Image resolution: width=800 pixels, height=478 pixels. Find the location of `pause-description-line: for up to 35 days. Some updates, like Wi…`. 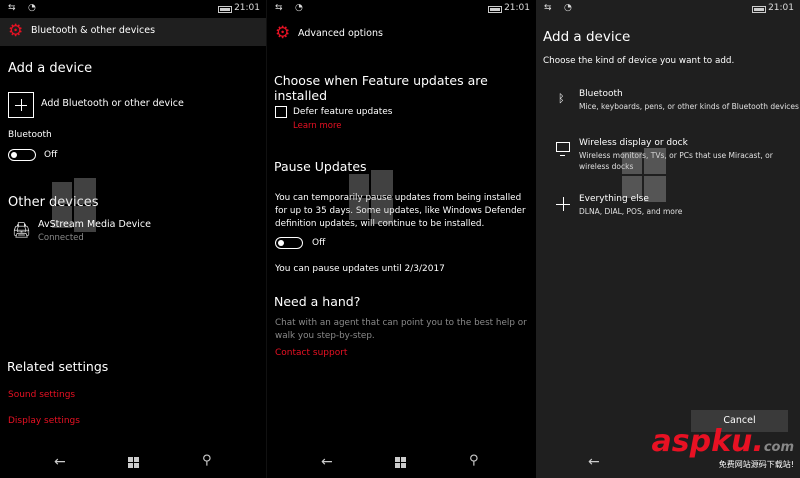

pause-description-line: for up to 35 days. Some updates, like Wi… is located at coordinates (400, 211).